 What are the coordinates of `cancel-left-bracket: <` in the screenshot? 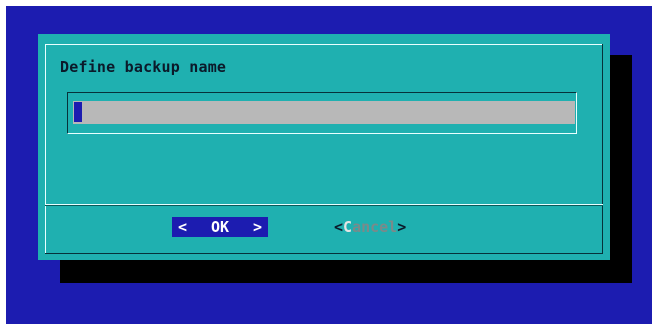 It's located at (339, 227).